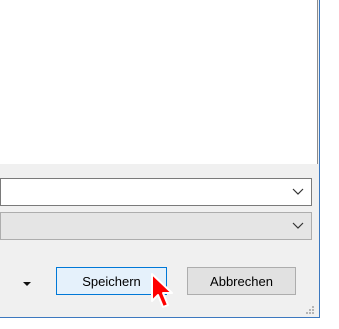  I want to click on cancel-button: Abbrechen, so click(241, 281).